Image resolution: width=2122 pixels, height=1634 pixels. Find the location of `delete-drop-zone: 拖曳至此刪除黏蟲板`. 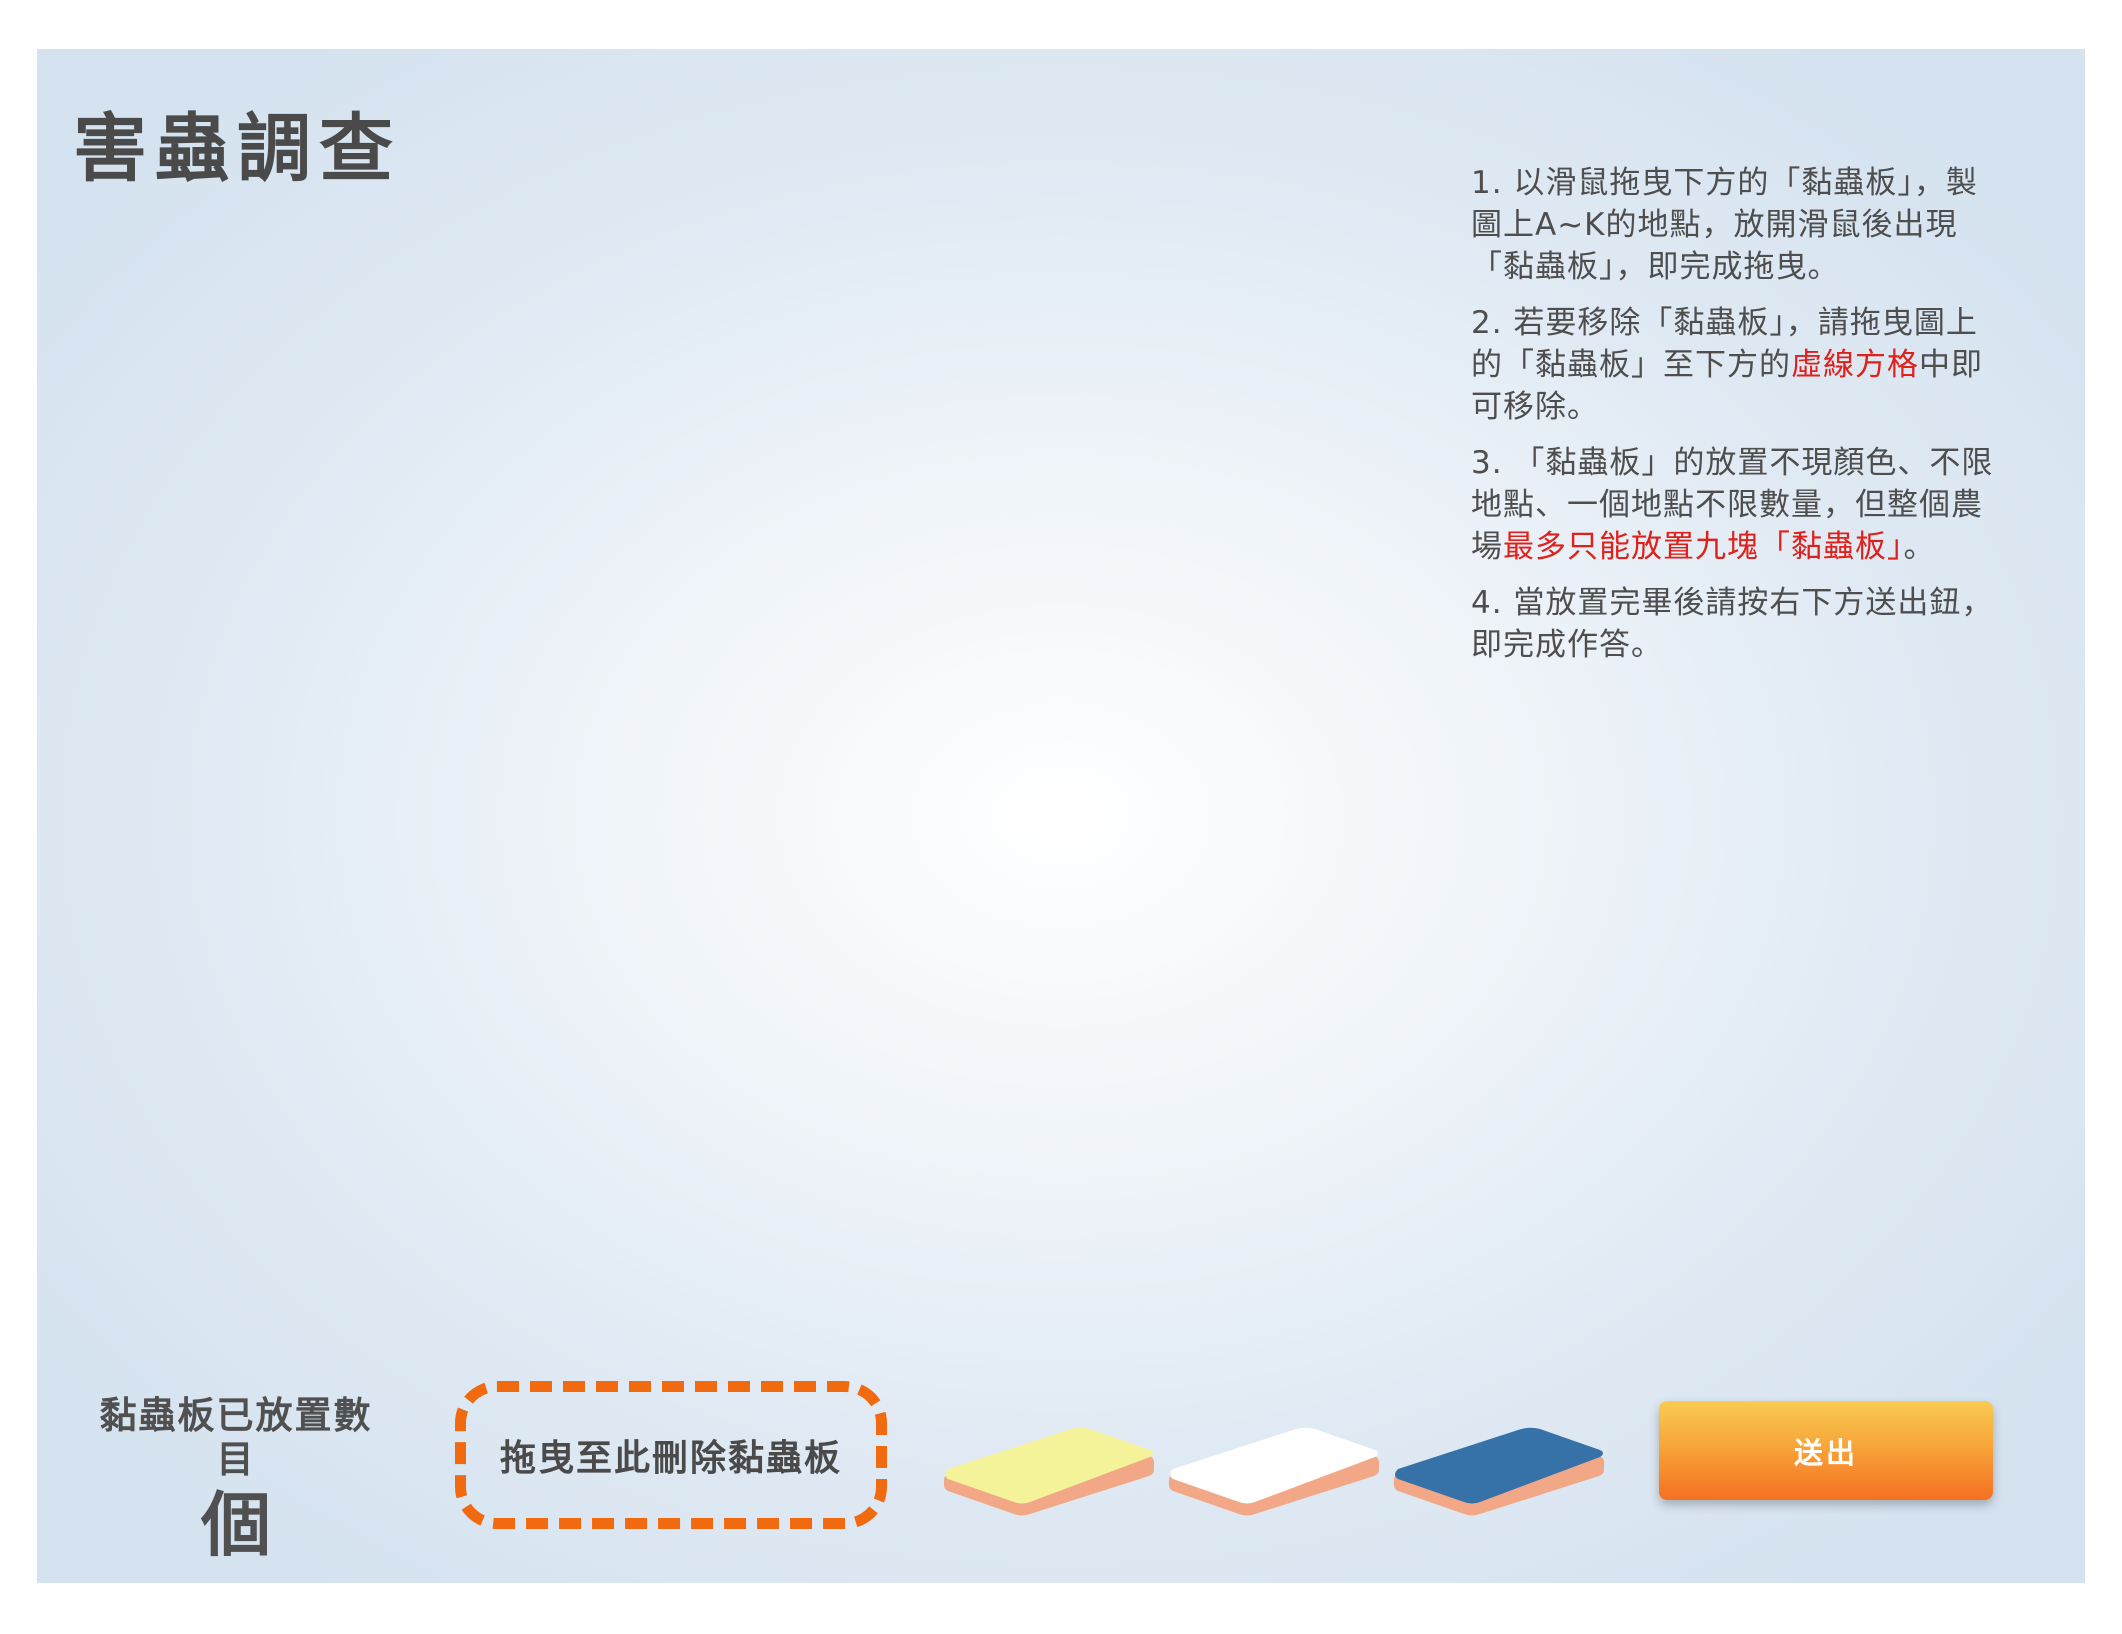

delete-drop-zone: 拖曳至此刪除黏蟲板 is located at coordinates (671, 1455).